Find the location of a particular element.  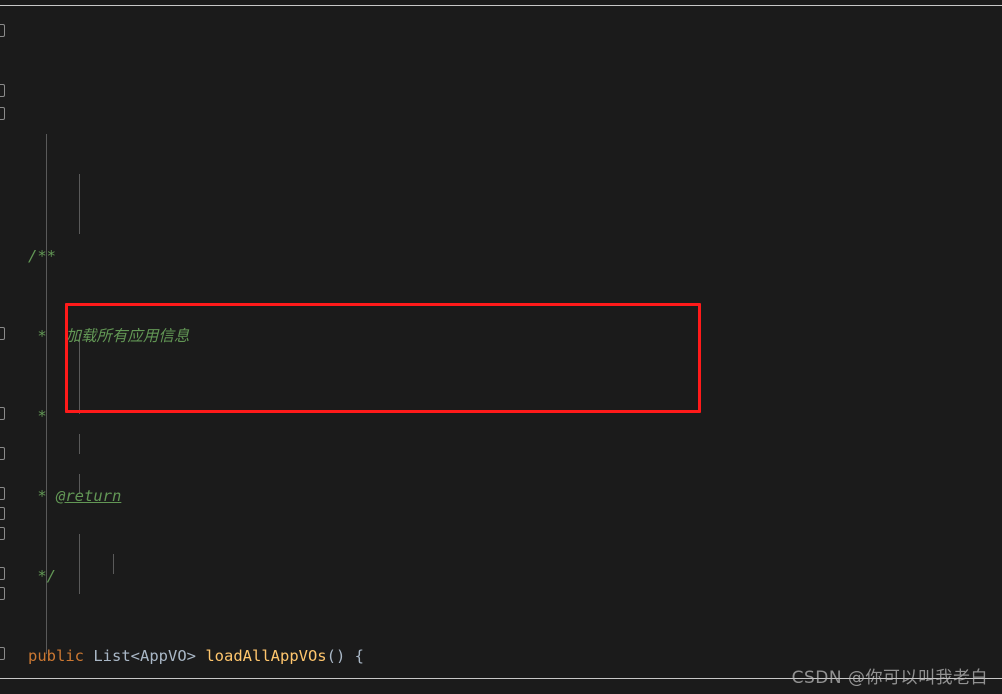

code-line: * is located at coordinates (501, 416).